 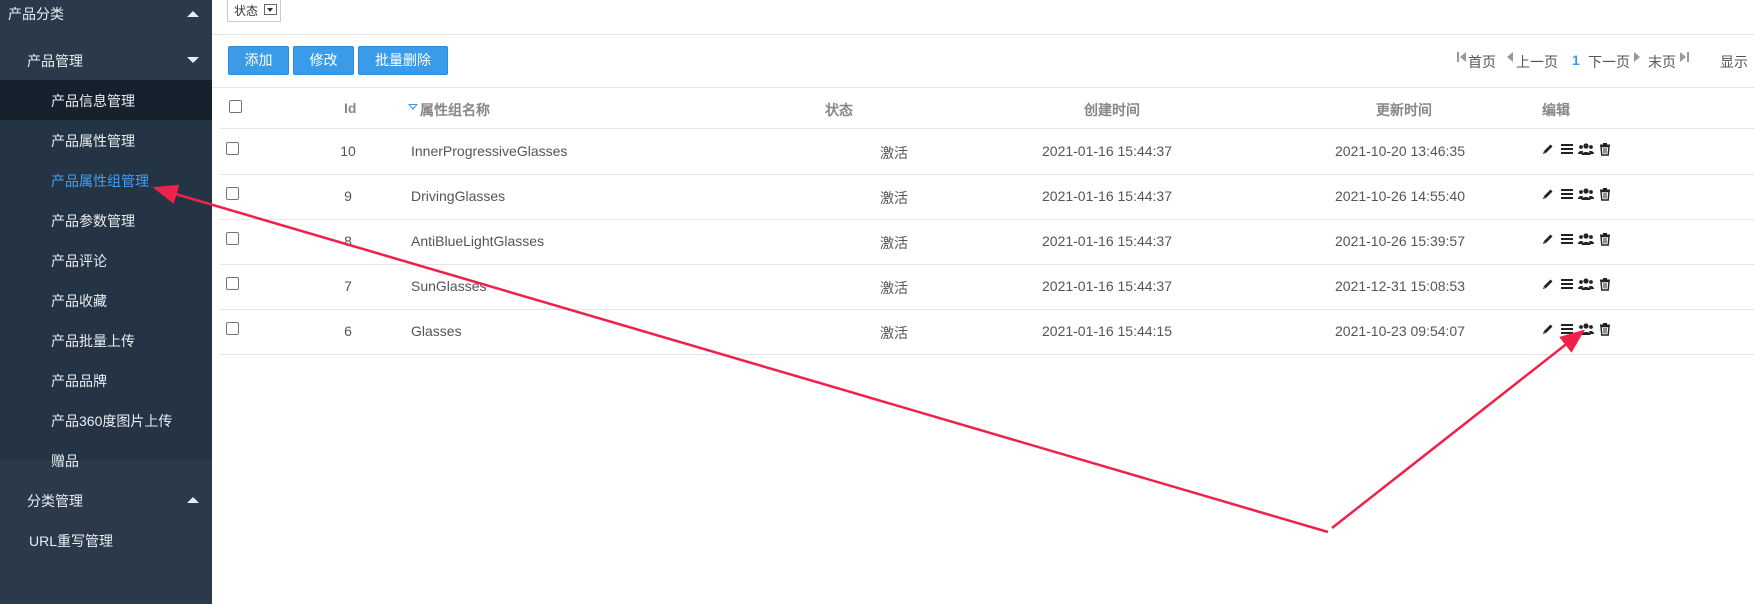 I want to click on row-divider, so click(x=987, y=354).